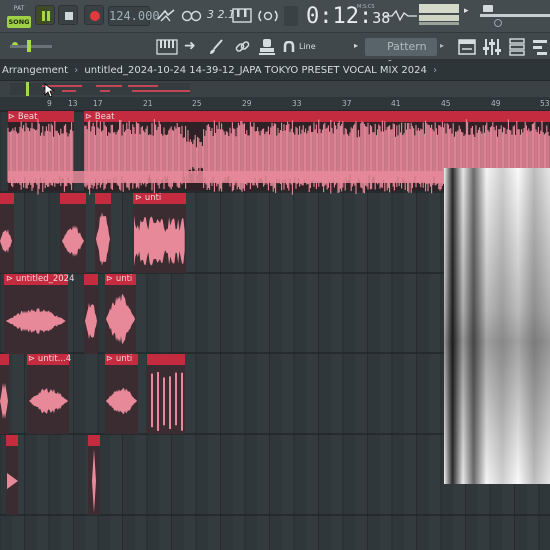 This screenshot has height=550, width=550. I want to click on record-button, so click(94, 15).